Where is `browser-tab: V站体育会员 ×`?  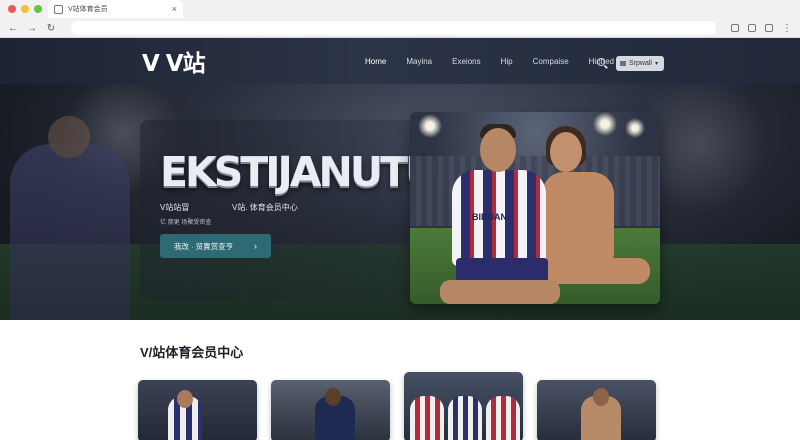
browser-tab: V站体育会员 × is located at coordinates (115, 9).